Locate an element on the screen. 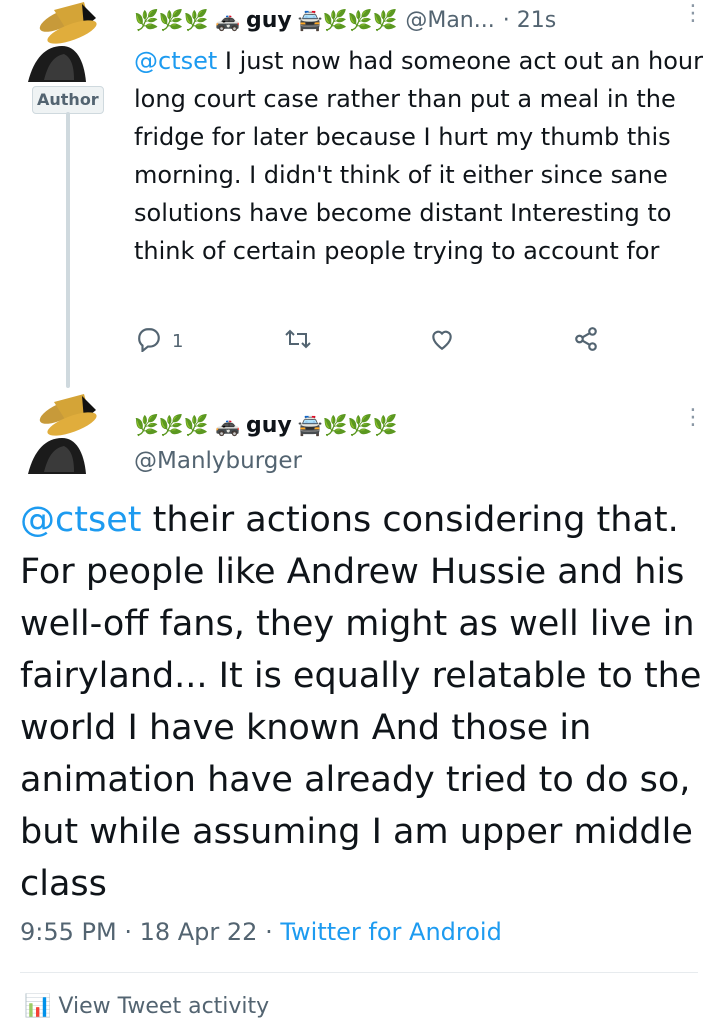 This screenshot has width=720, height=1019. share-icon is located at coordinates (586, 341).